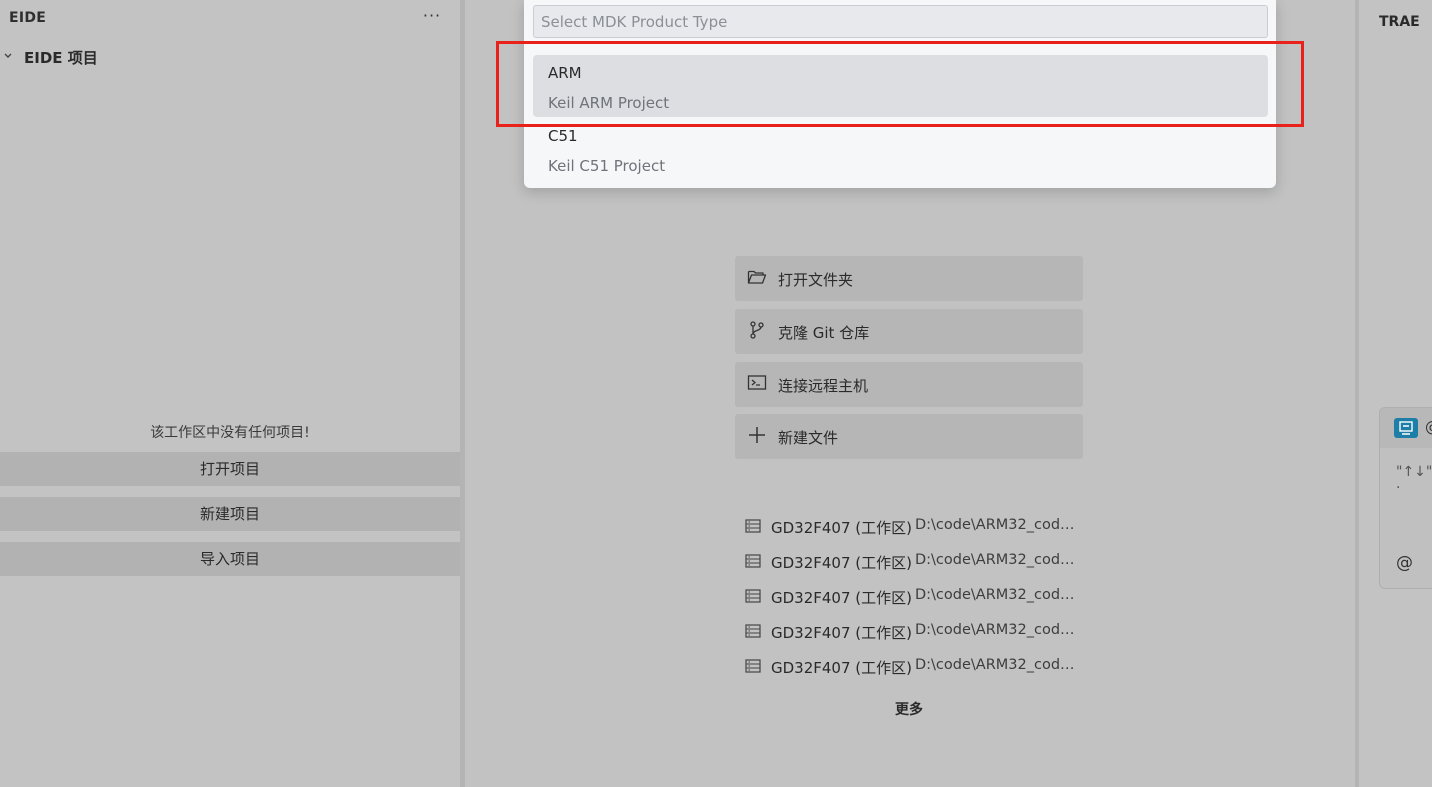 The width and height of the screenshot is (1432, 787). Describe the element at coordinates (808, 438) in the screenshot. I see `action-label: 新建文件` at that location.